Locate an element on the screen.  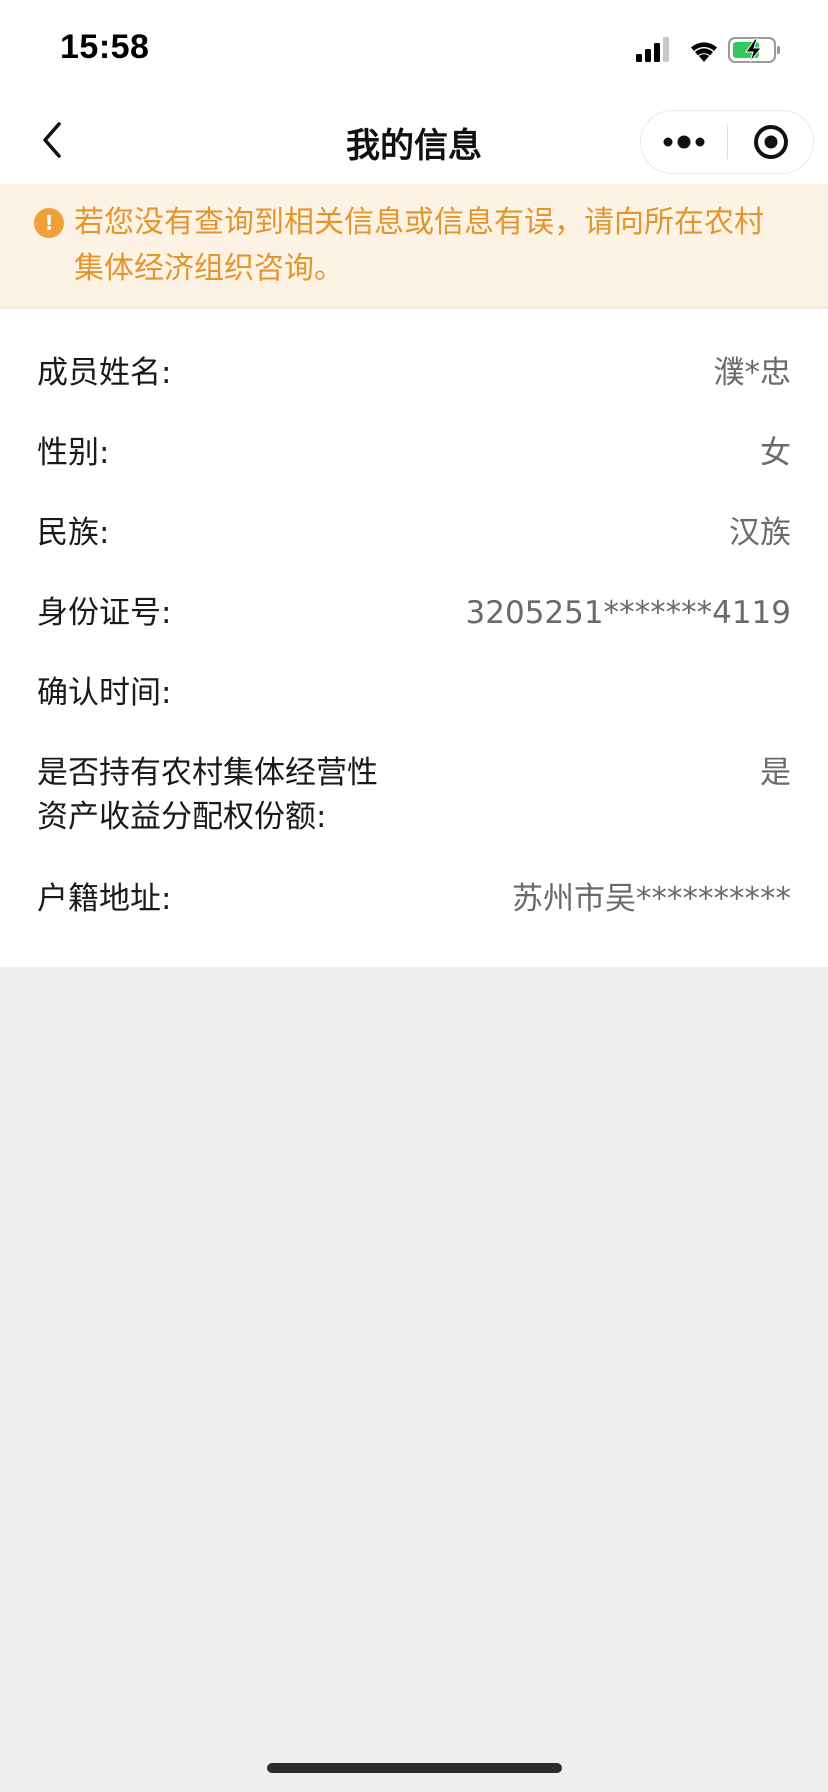
info-value: 女 is located at coordinates (775, 453).